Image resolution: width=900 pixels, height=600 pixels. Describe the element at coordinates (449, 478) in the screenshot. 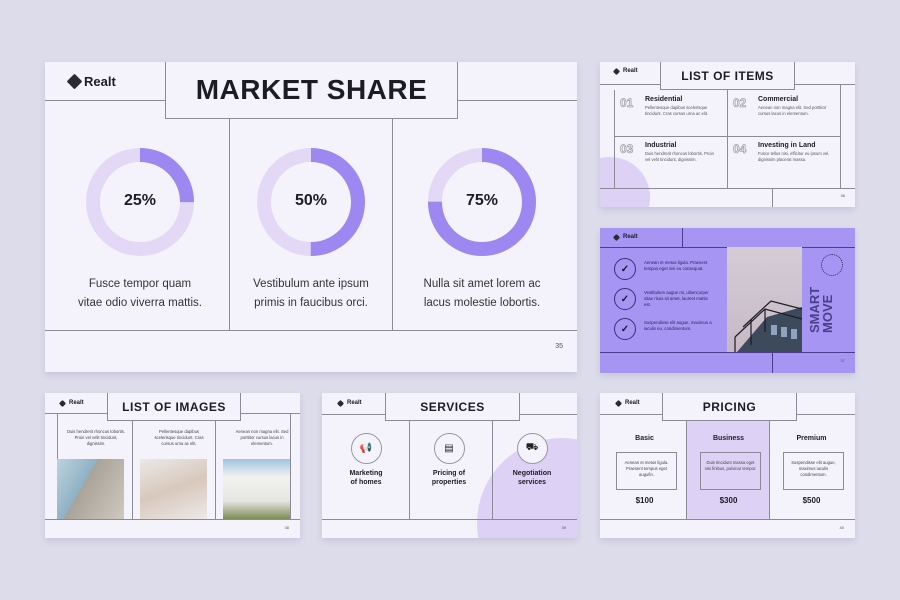

I see `service-label: Pricing of properties` at that location.